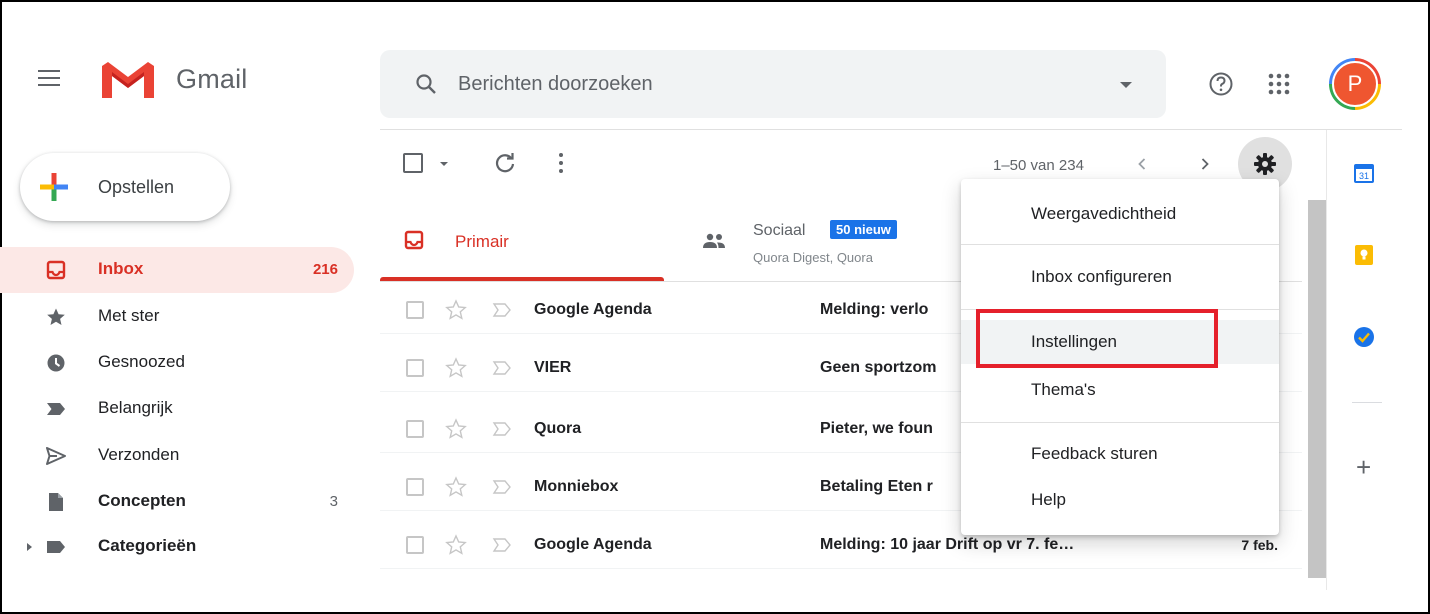  What do you see at coordinates (1367, 402) in the screenshot?
I see `side-panel-separator` at bounding box center [1367, 402].